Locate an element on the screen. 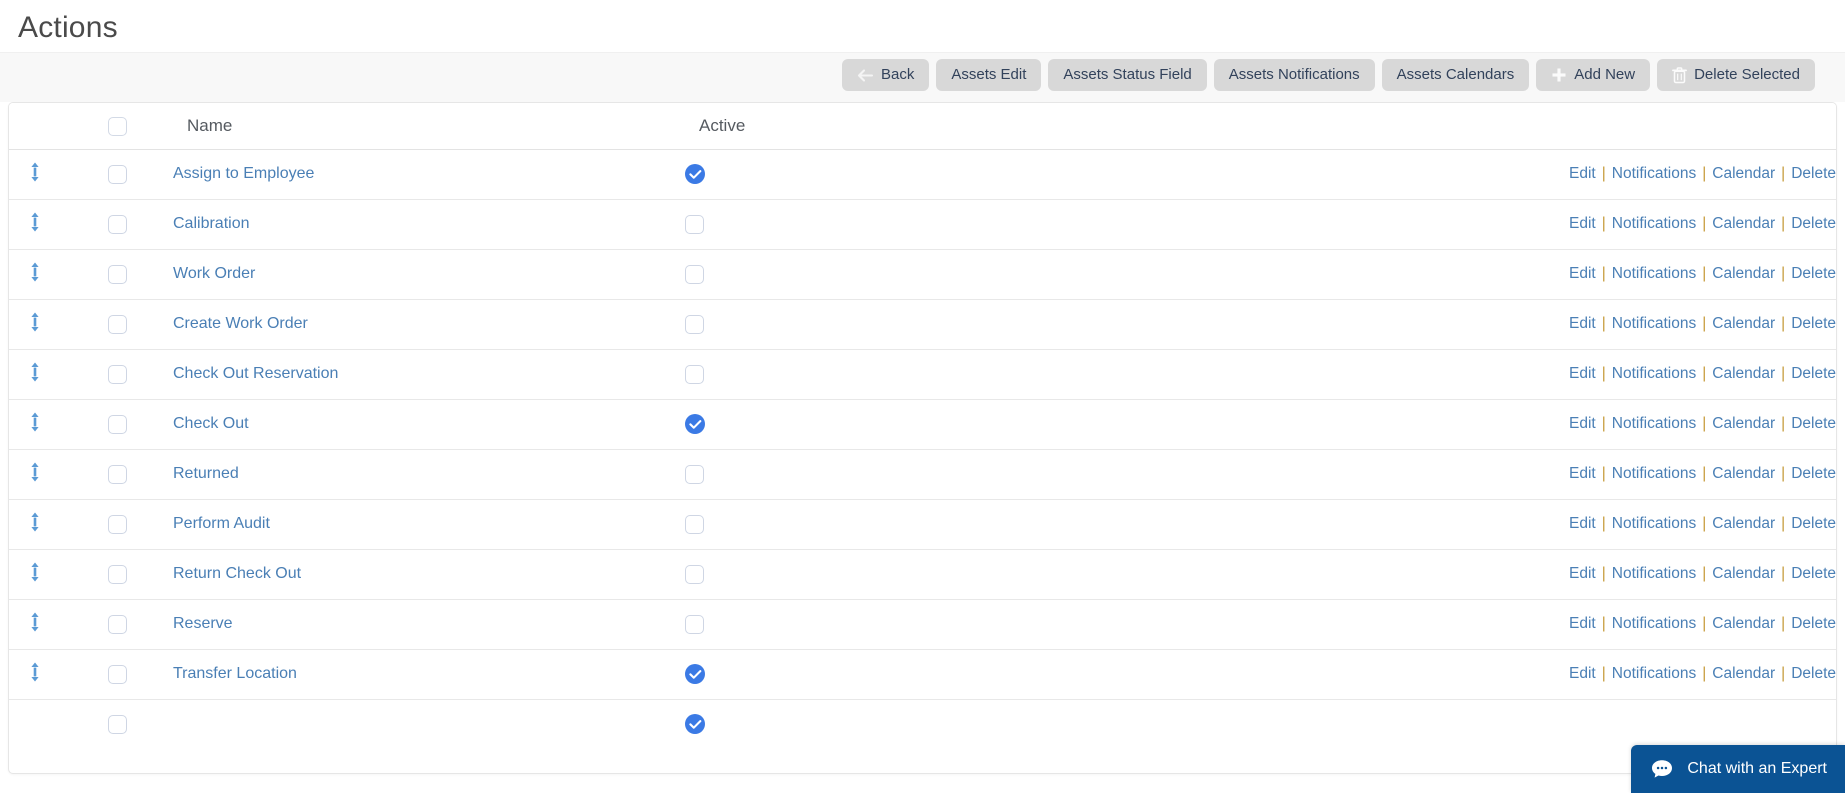 The image size is (1845, 793). assets-status-field-button: Assets Status Field is located at coordinates (1127, 75).